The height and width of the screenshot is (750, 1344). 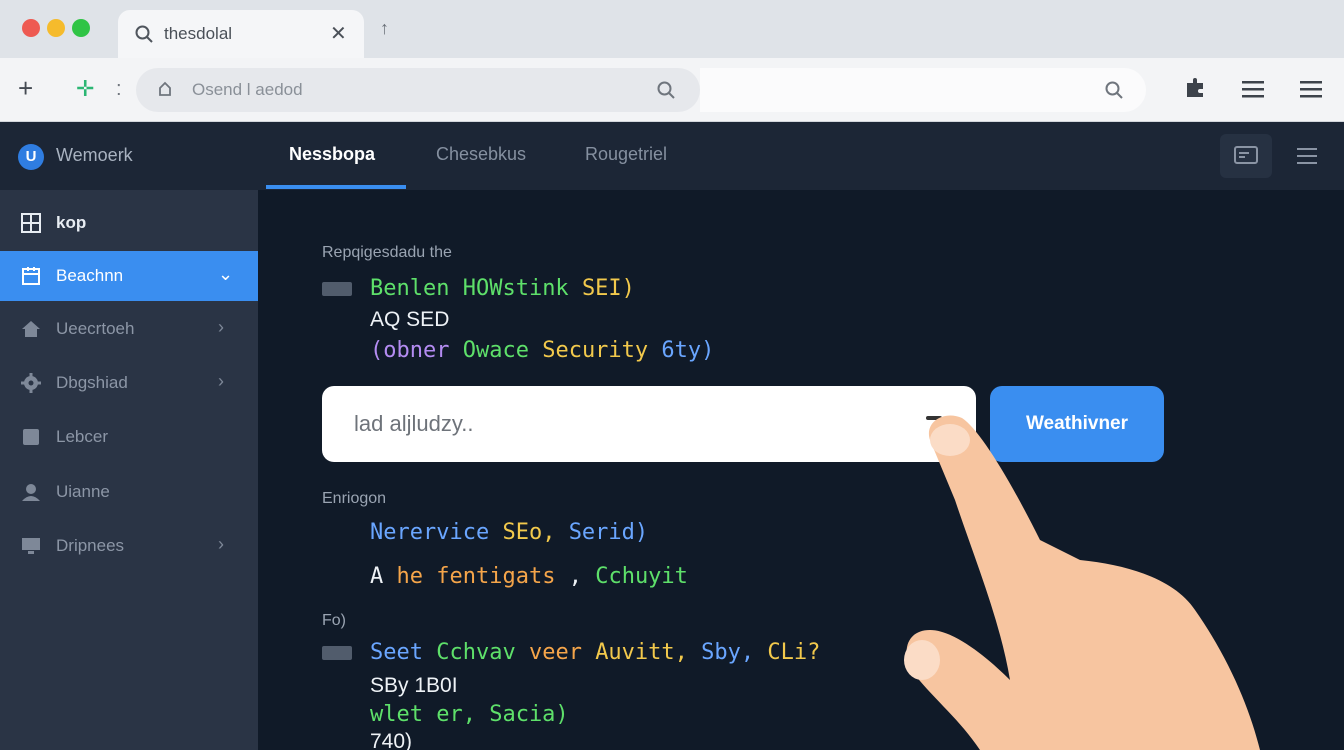 I want to click on browser-toolbar: + ✛ : Osend l aedod, so click(x=672, y=90).